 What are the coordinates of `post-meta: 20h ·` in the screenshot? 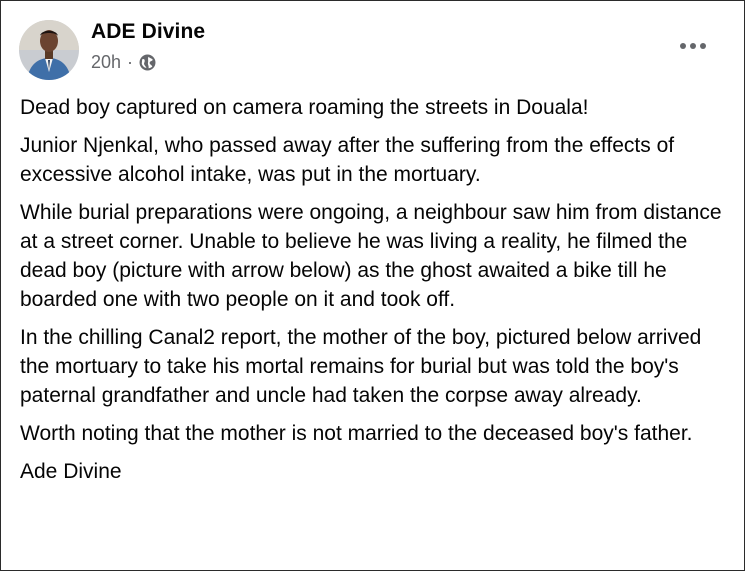 It's located at (123, 62).